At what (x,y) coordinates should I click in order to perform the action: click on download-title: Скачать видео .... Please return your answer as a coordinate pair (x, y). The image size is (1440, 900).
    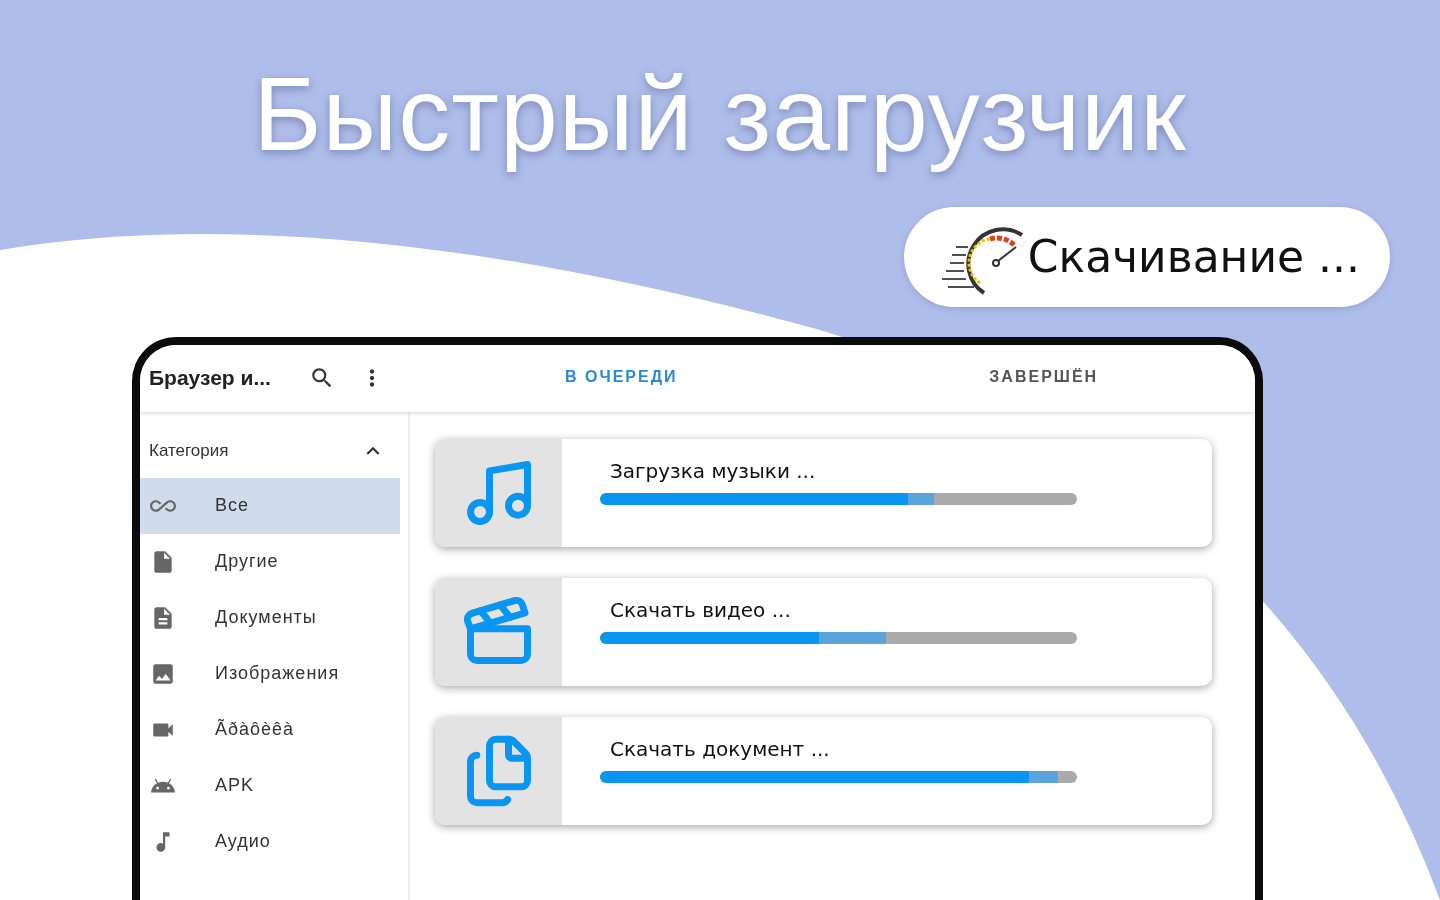
    Looking at the image, I should click on (700, 609).